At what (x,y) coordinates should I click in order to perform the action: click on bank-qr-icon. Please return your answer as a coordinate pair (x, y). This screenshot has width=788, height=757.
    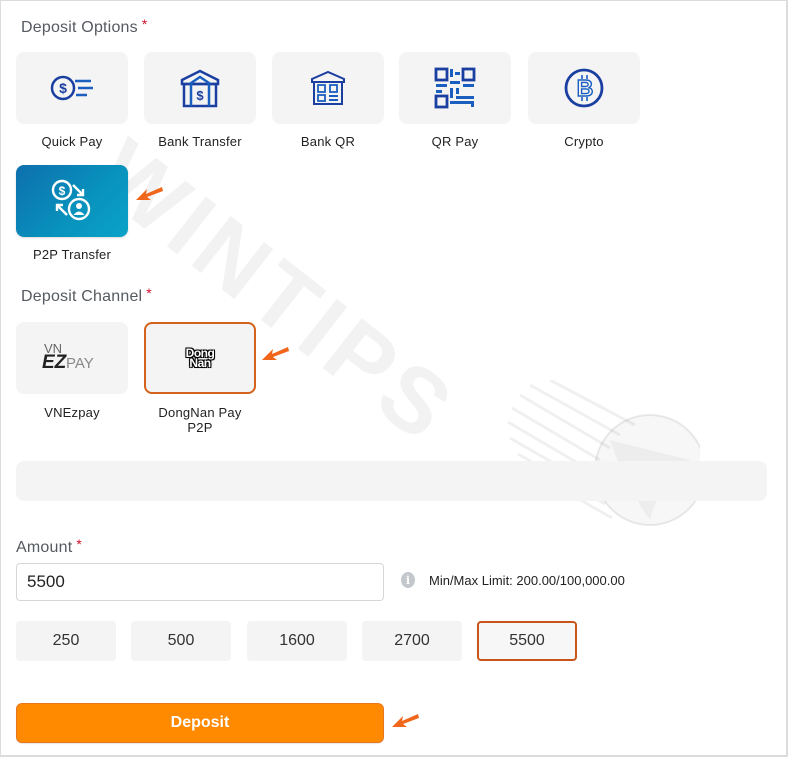
    Looking at the image, I should click on (328, 87).